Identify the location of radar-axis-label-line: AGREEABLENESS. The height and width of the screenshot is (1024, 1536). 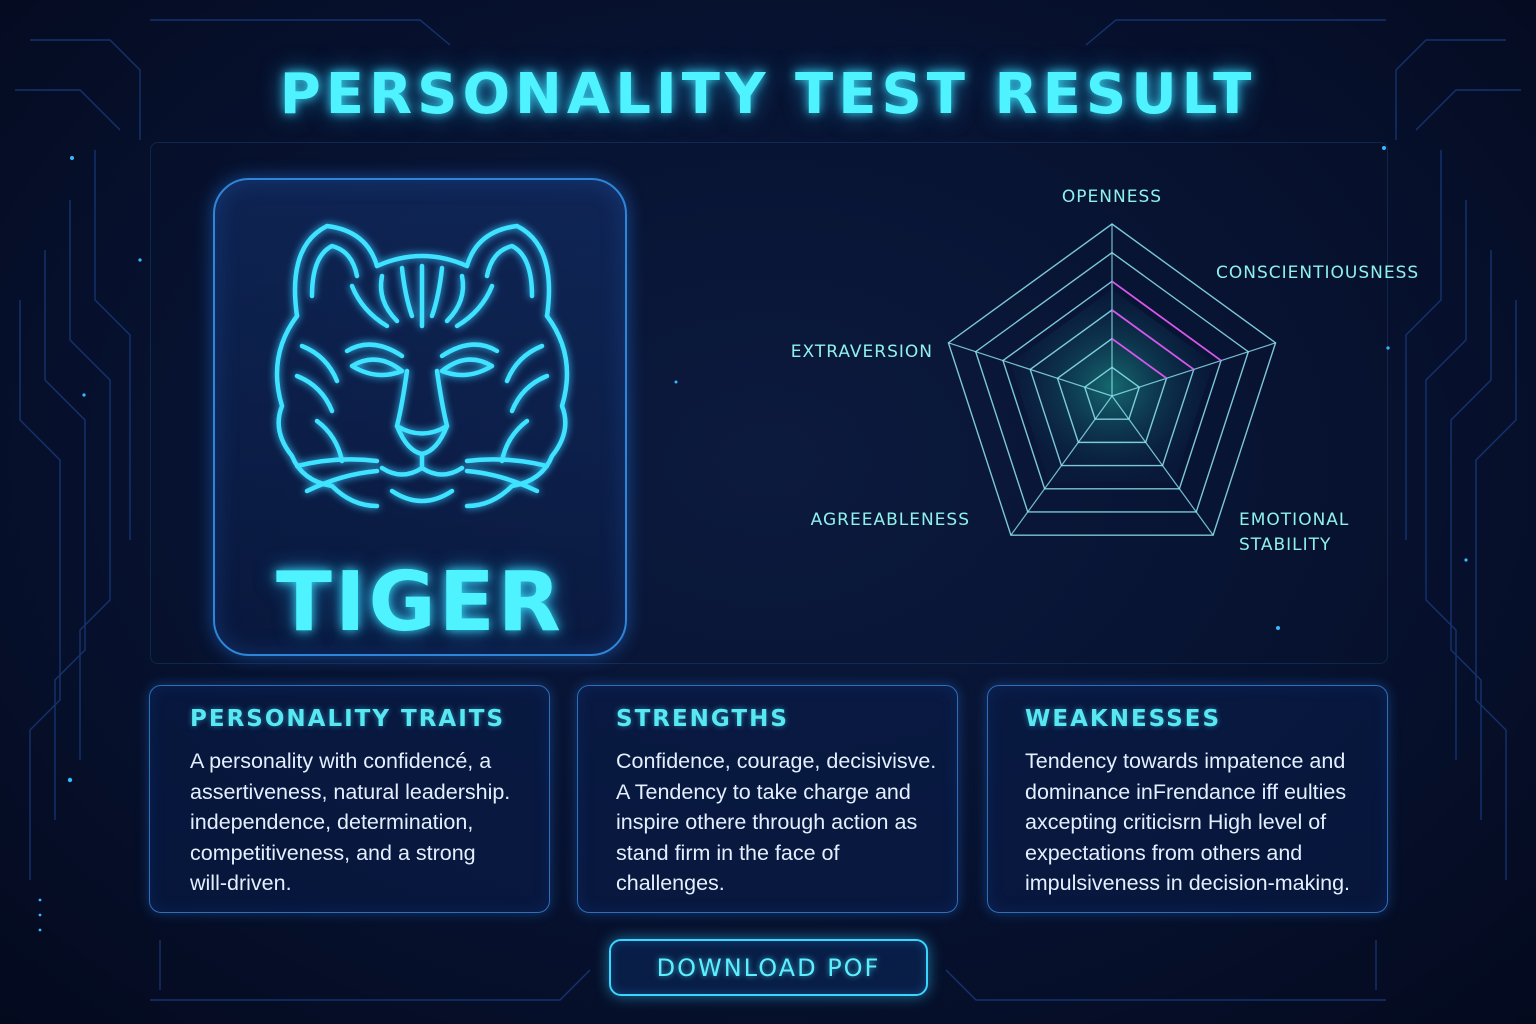
(890, 520).